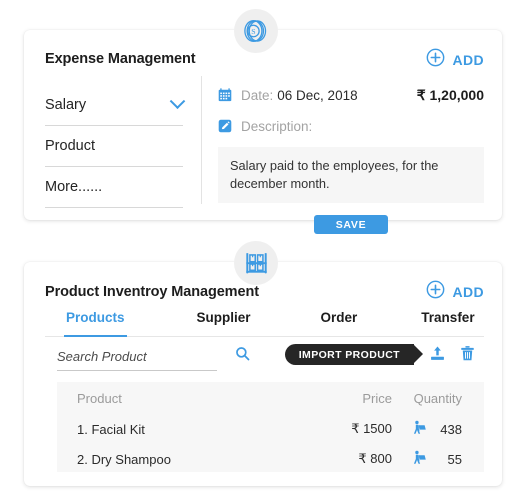  I want to click on shelf-rack-icon, so click(256, 263).